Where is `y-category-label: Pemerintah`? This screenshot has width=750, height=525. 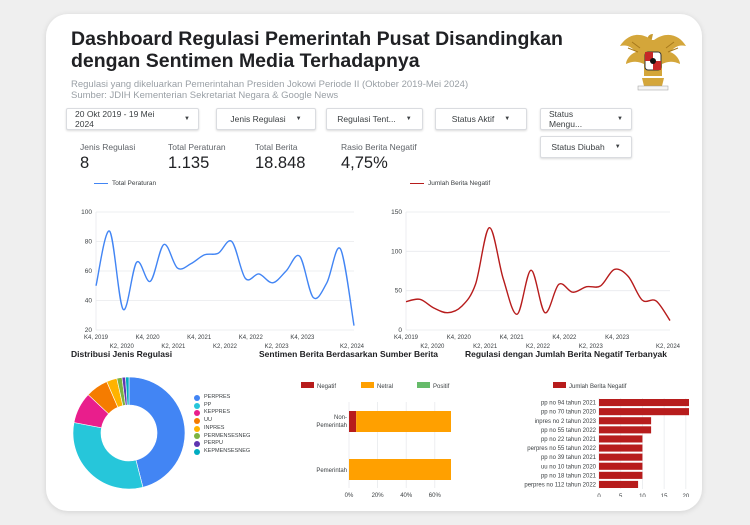 y-category-label: Pemerintah is located at coordinates (331, 471).